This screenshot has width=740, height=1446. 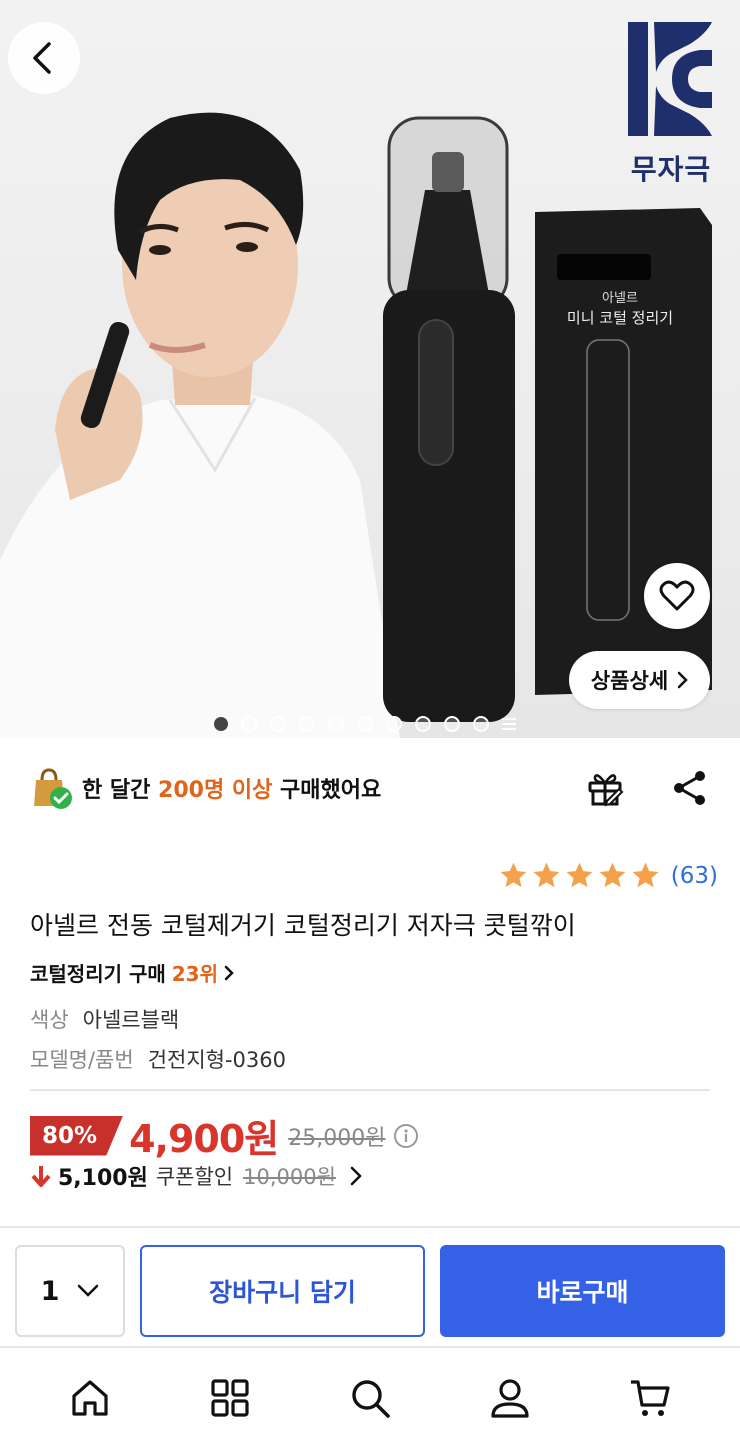 What do you see at coordinates (337, 1138) in the screenshot?
I see `original-price: 25,000원` at bounding box center [337, 1138].